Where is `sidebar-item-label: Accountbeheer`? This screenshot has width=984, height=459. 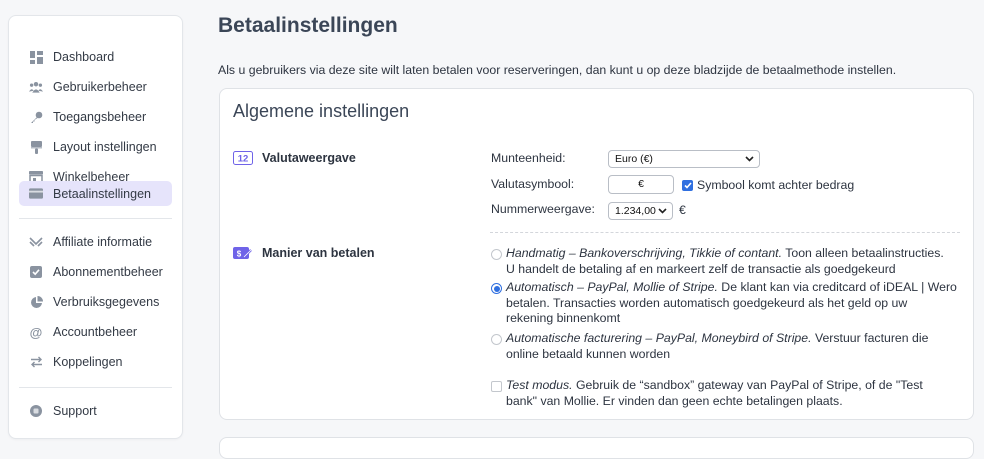 sidebar-item-label: Accountbeheer is located at coordinates (95, 332).